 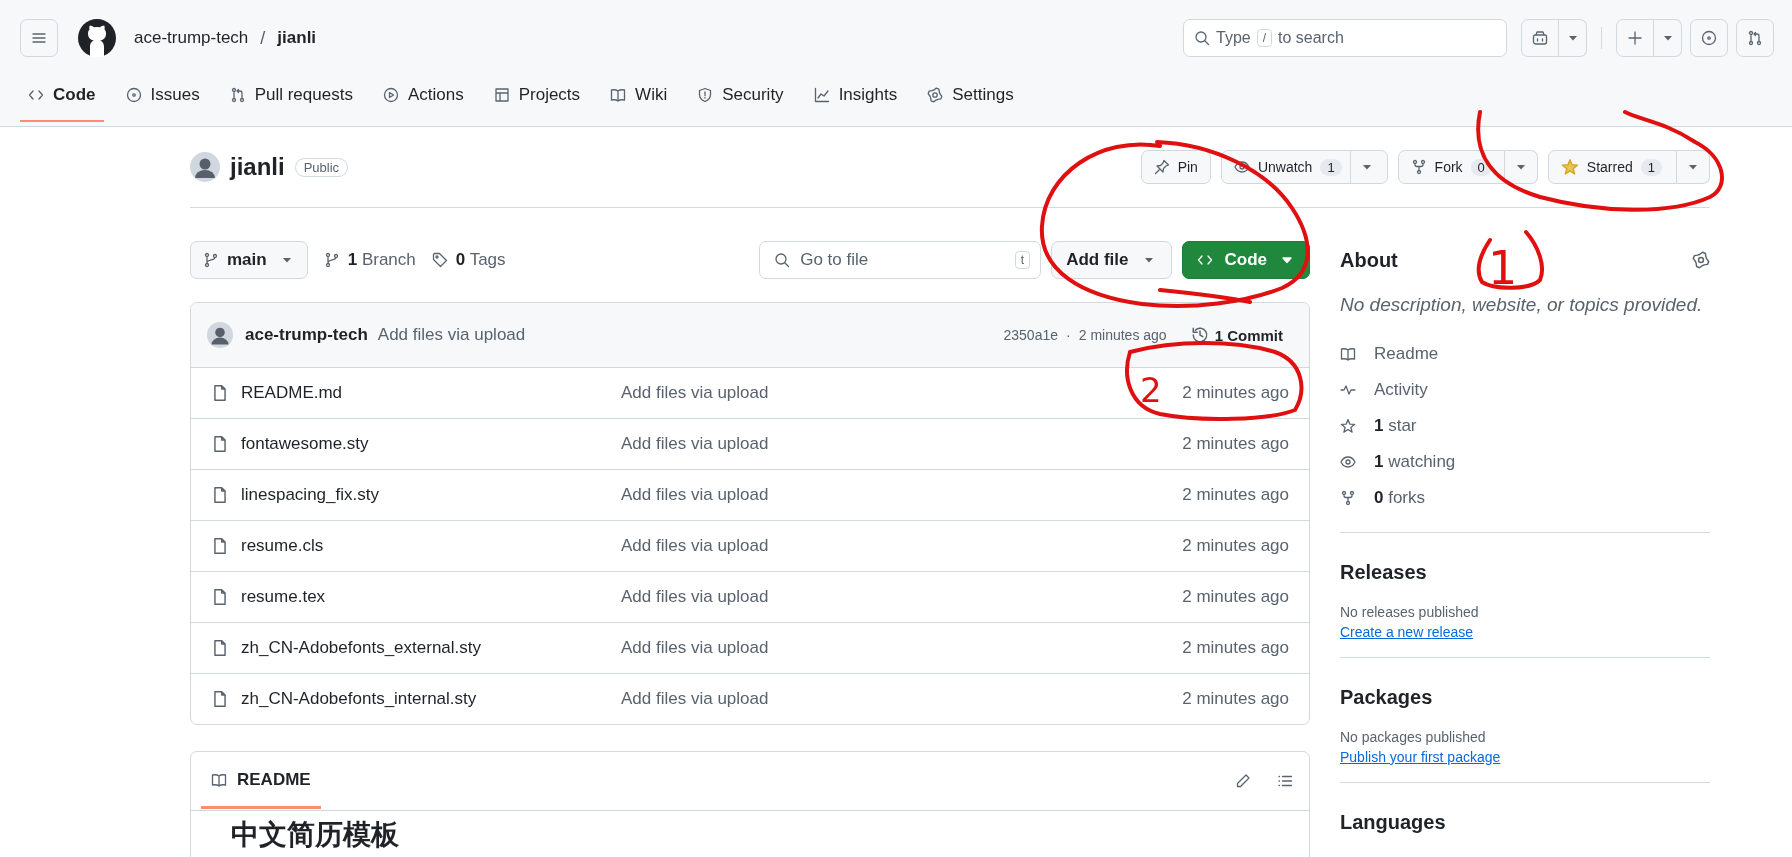 I want to click on nav-tab: Insights, so click(x=855, y=97).